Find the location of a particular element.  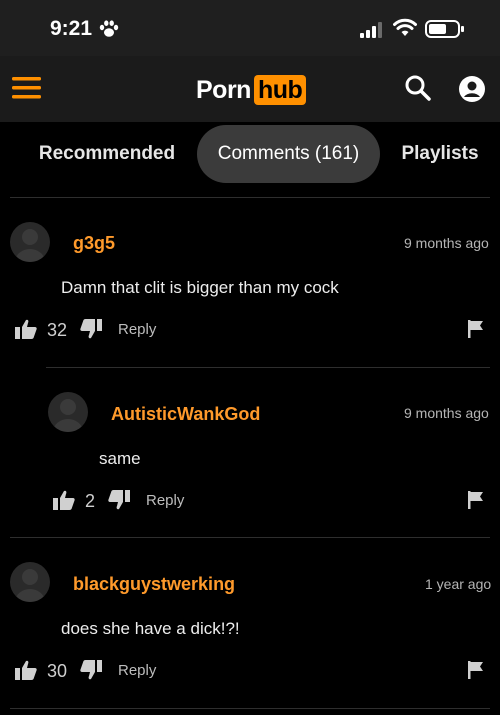

logo-text-right: hub is located at coordinates (280, 90).